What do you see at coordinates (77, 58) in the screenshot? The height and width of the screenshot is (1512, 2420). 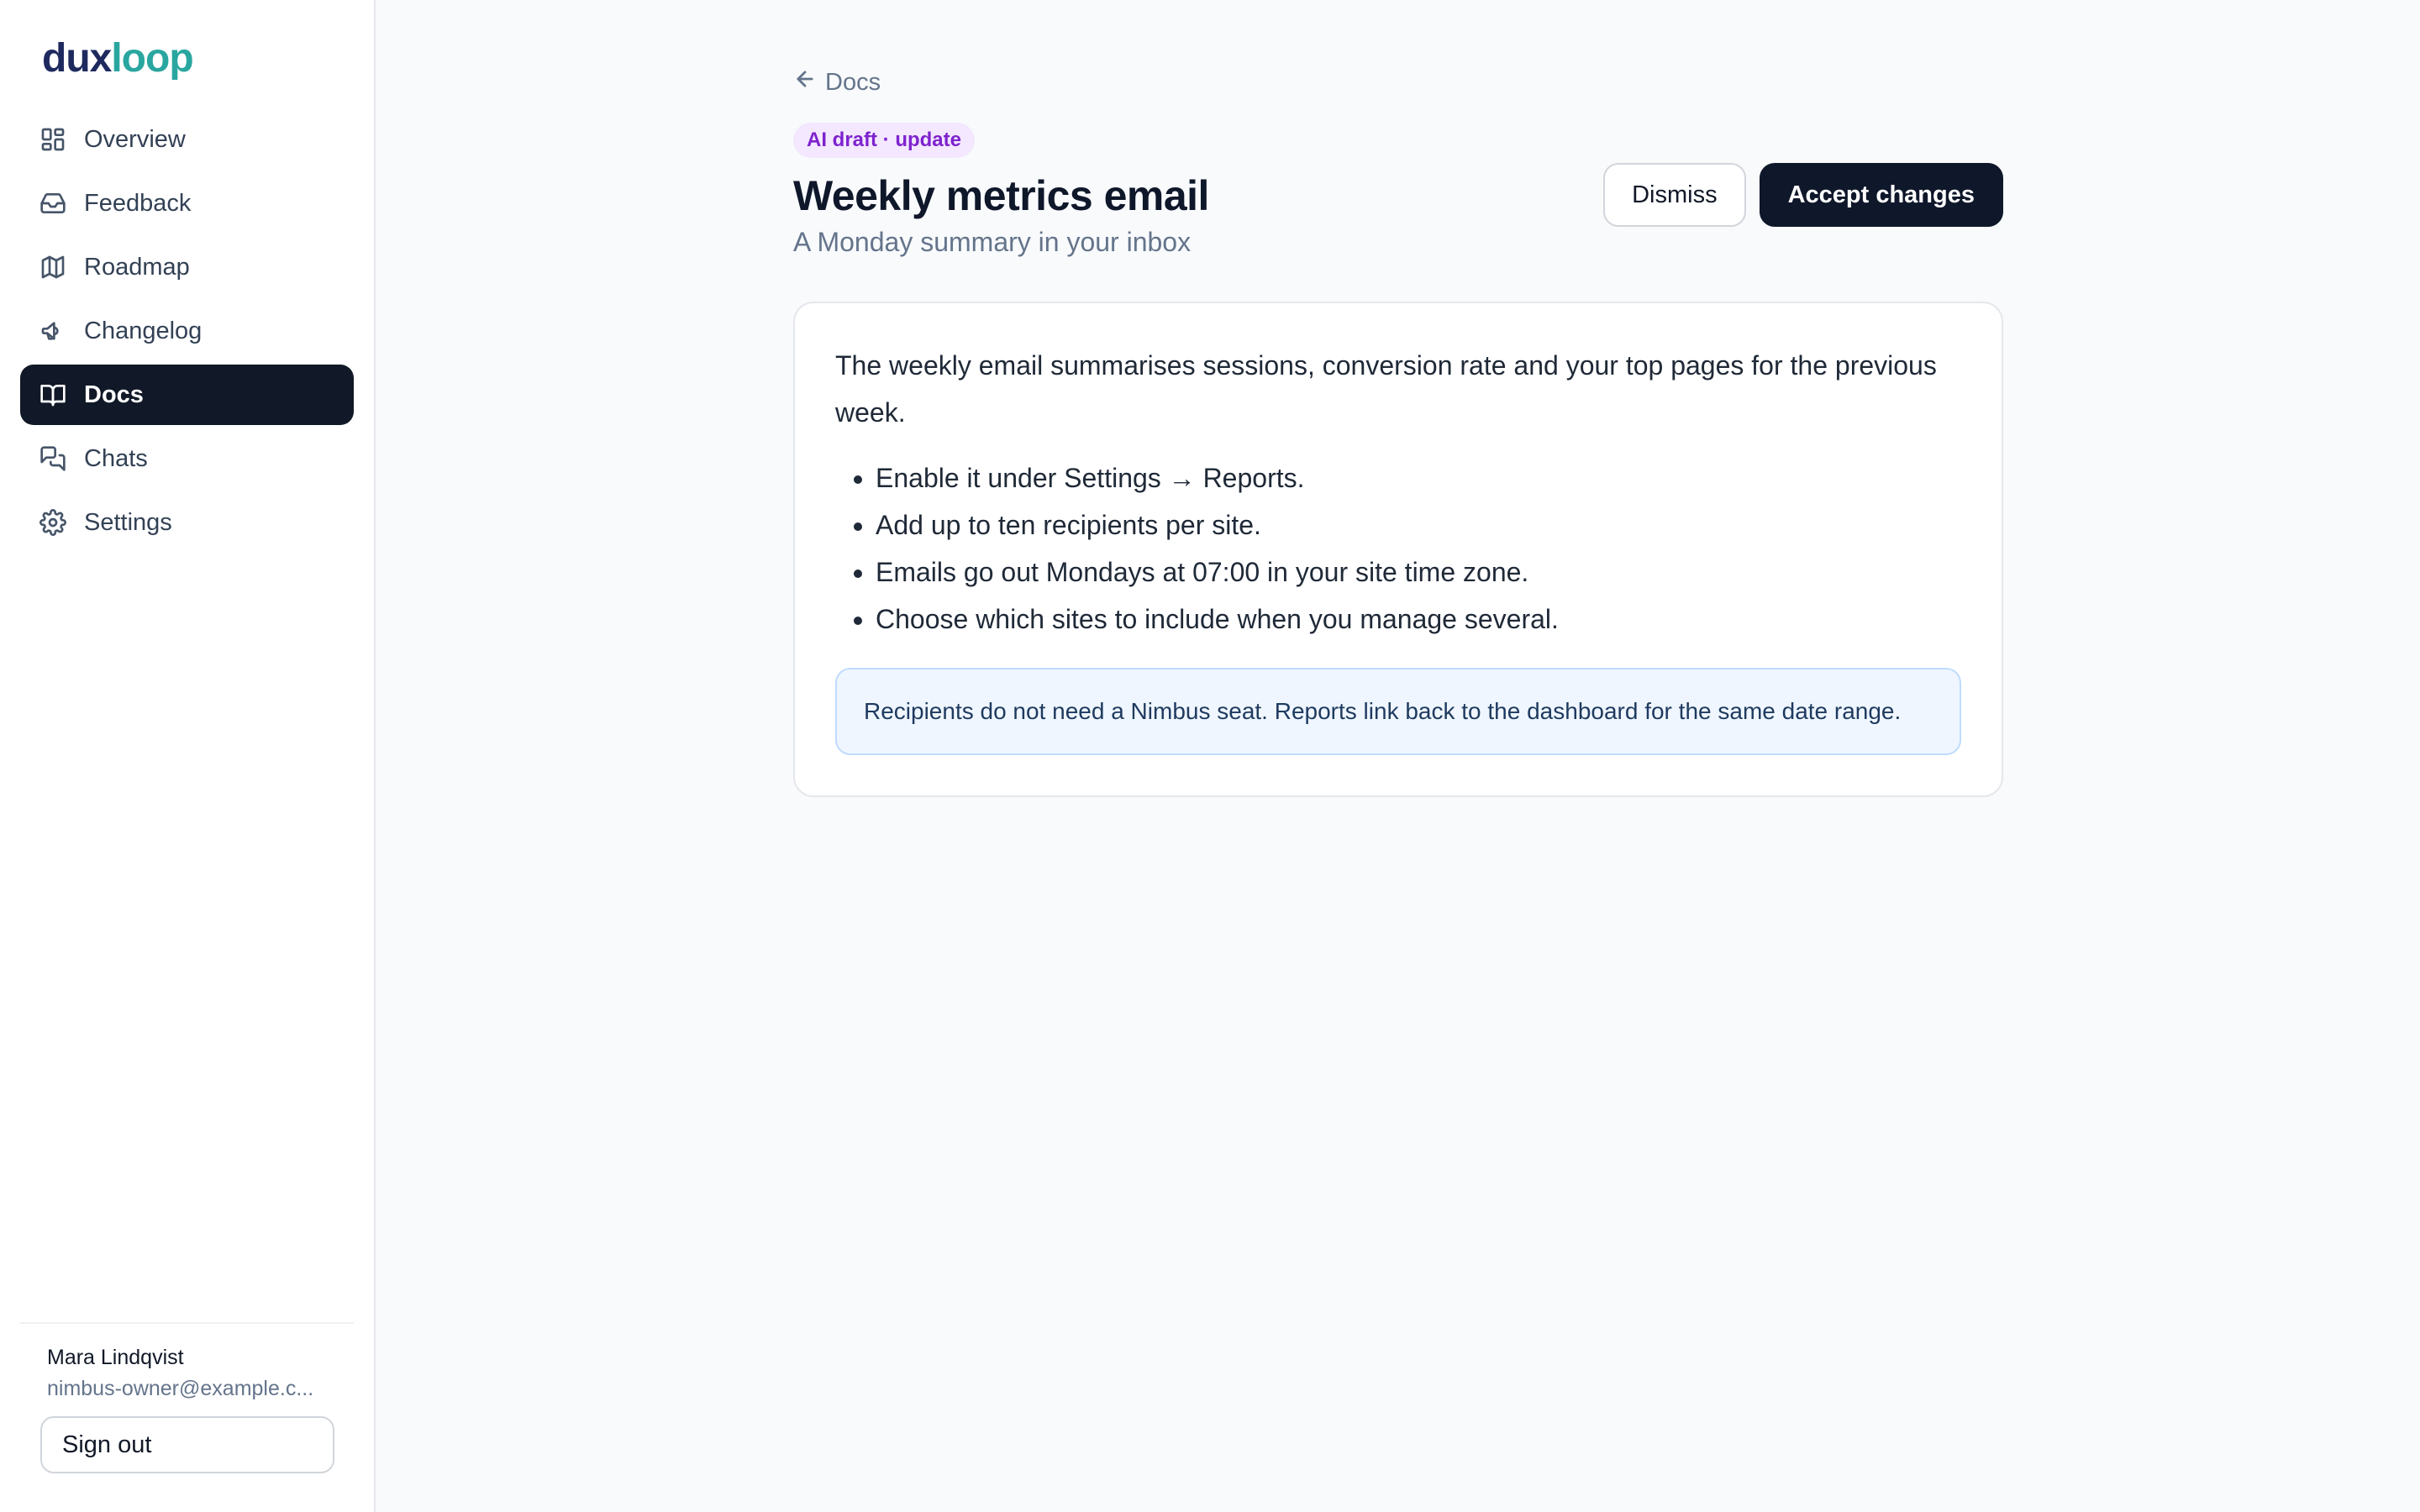 I see `brand-logo-part1: dux` at bounding box center [77, 58].